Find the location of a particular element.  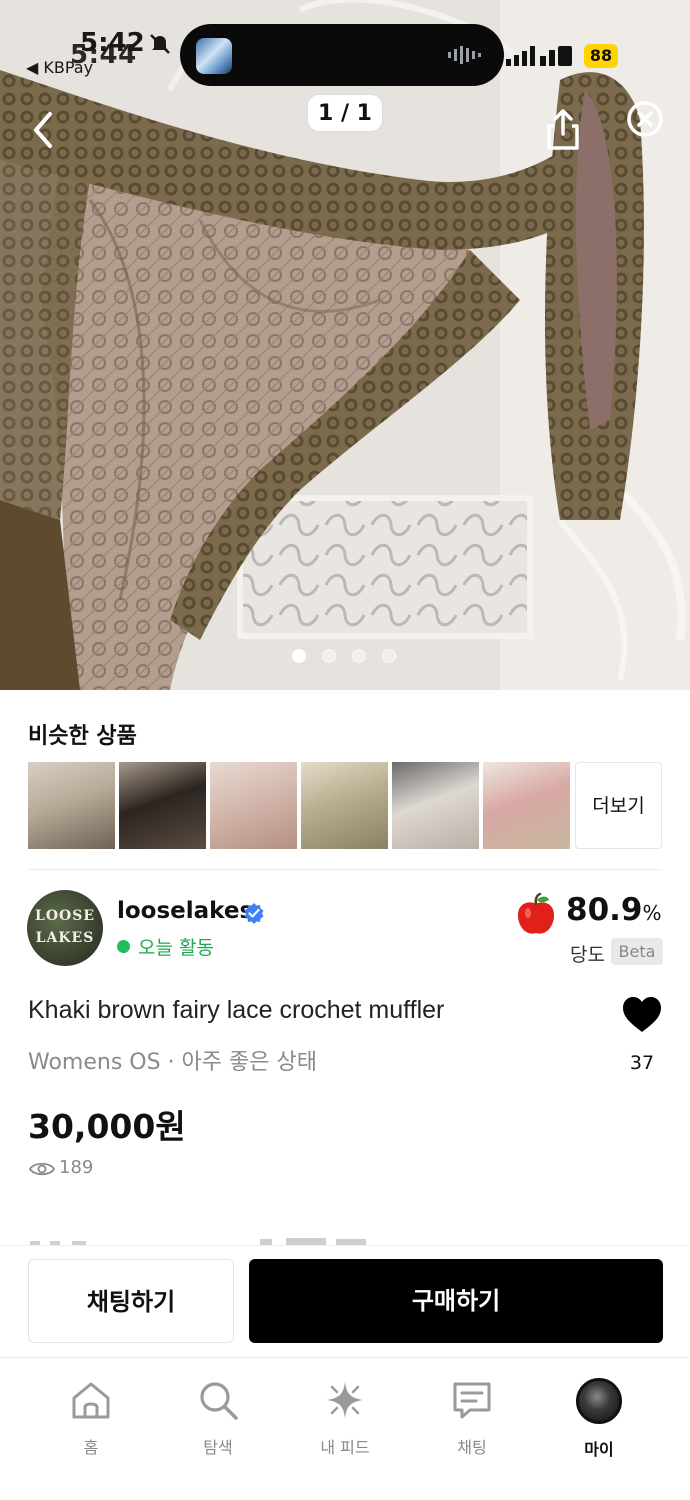

product-meta: Womens OS · 아주 좋은 상태 is located at coordinates (172, 1062).